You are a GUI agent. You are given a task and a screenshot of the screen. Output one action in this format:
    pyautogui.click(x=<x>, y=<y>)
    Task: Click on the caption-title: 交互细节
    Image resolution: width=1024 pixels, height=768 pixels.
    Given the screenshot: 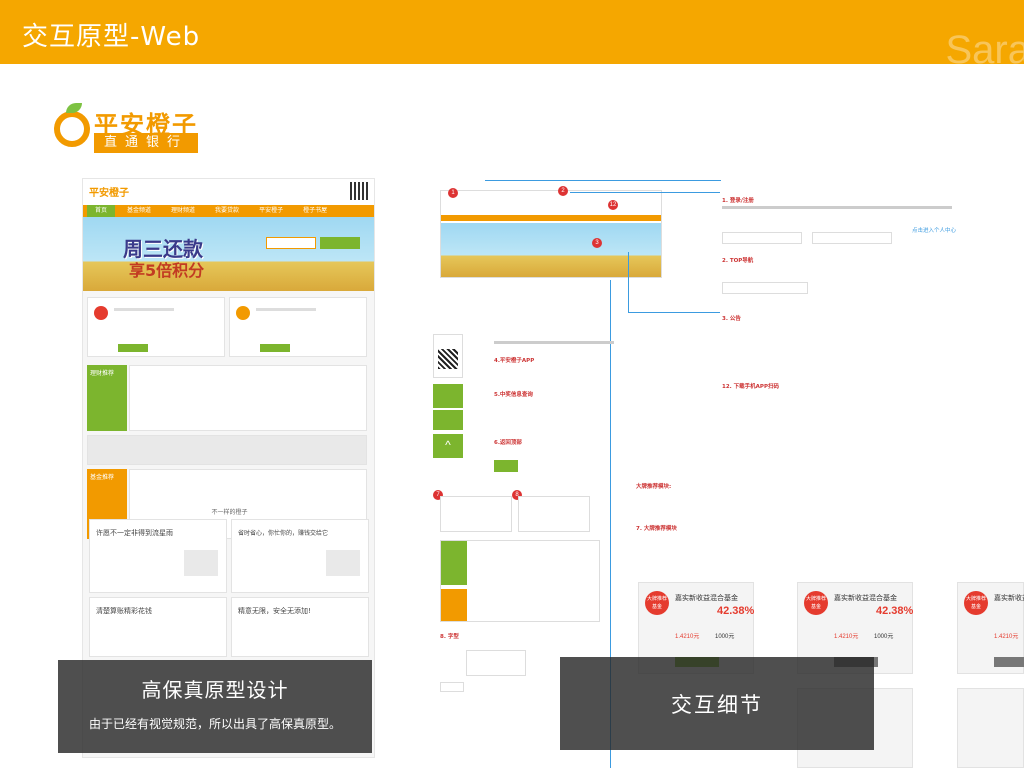 What is the action you would take?
    pyautogui.click(x=717, y=705)
    